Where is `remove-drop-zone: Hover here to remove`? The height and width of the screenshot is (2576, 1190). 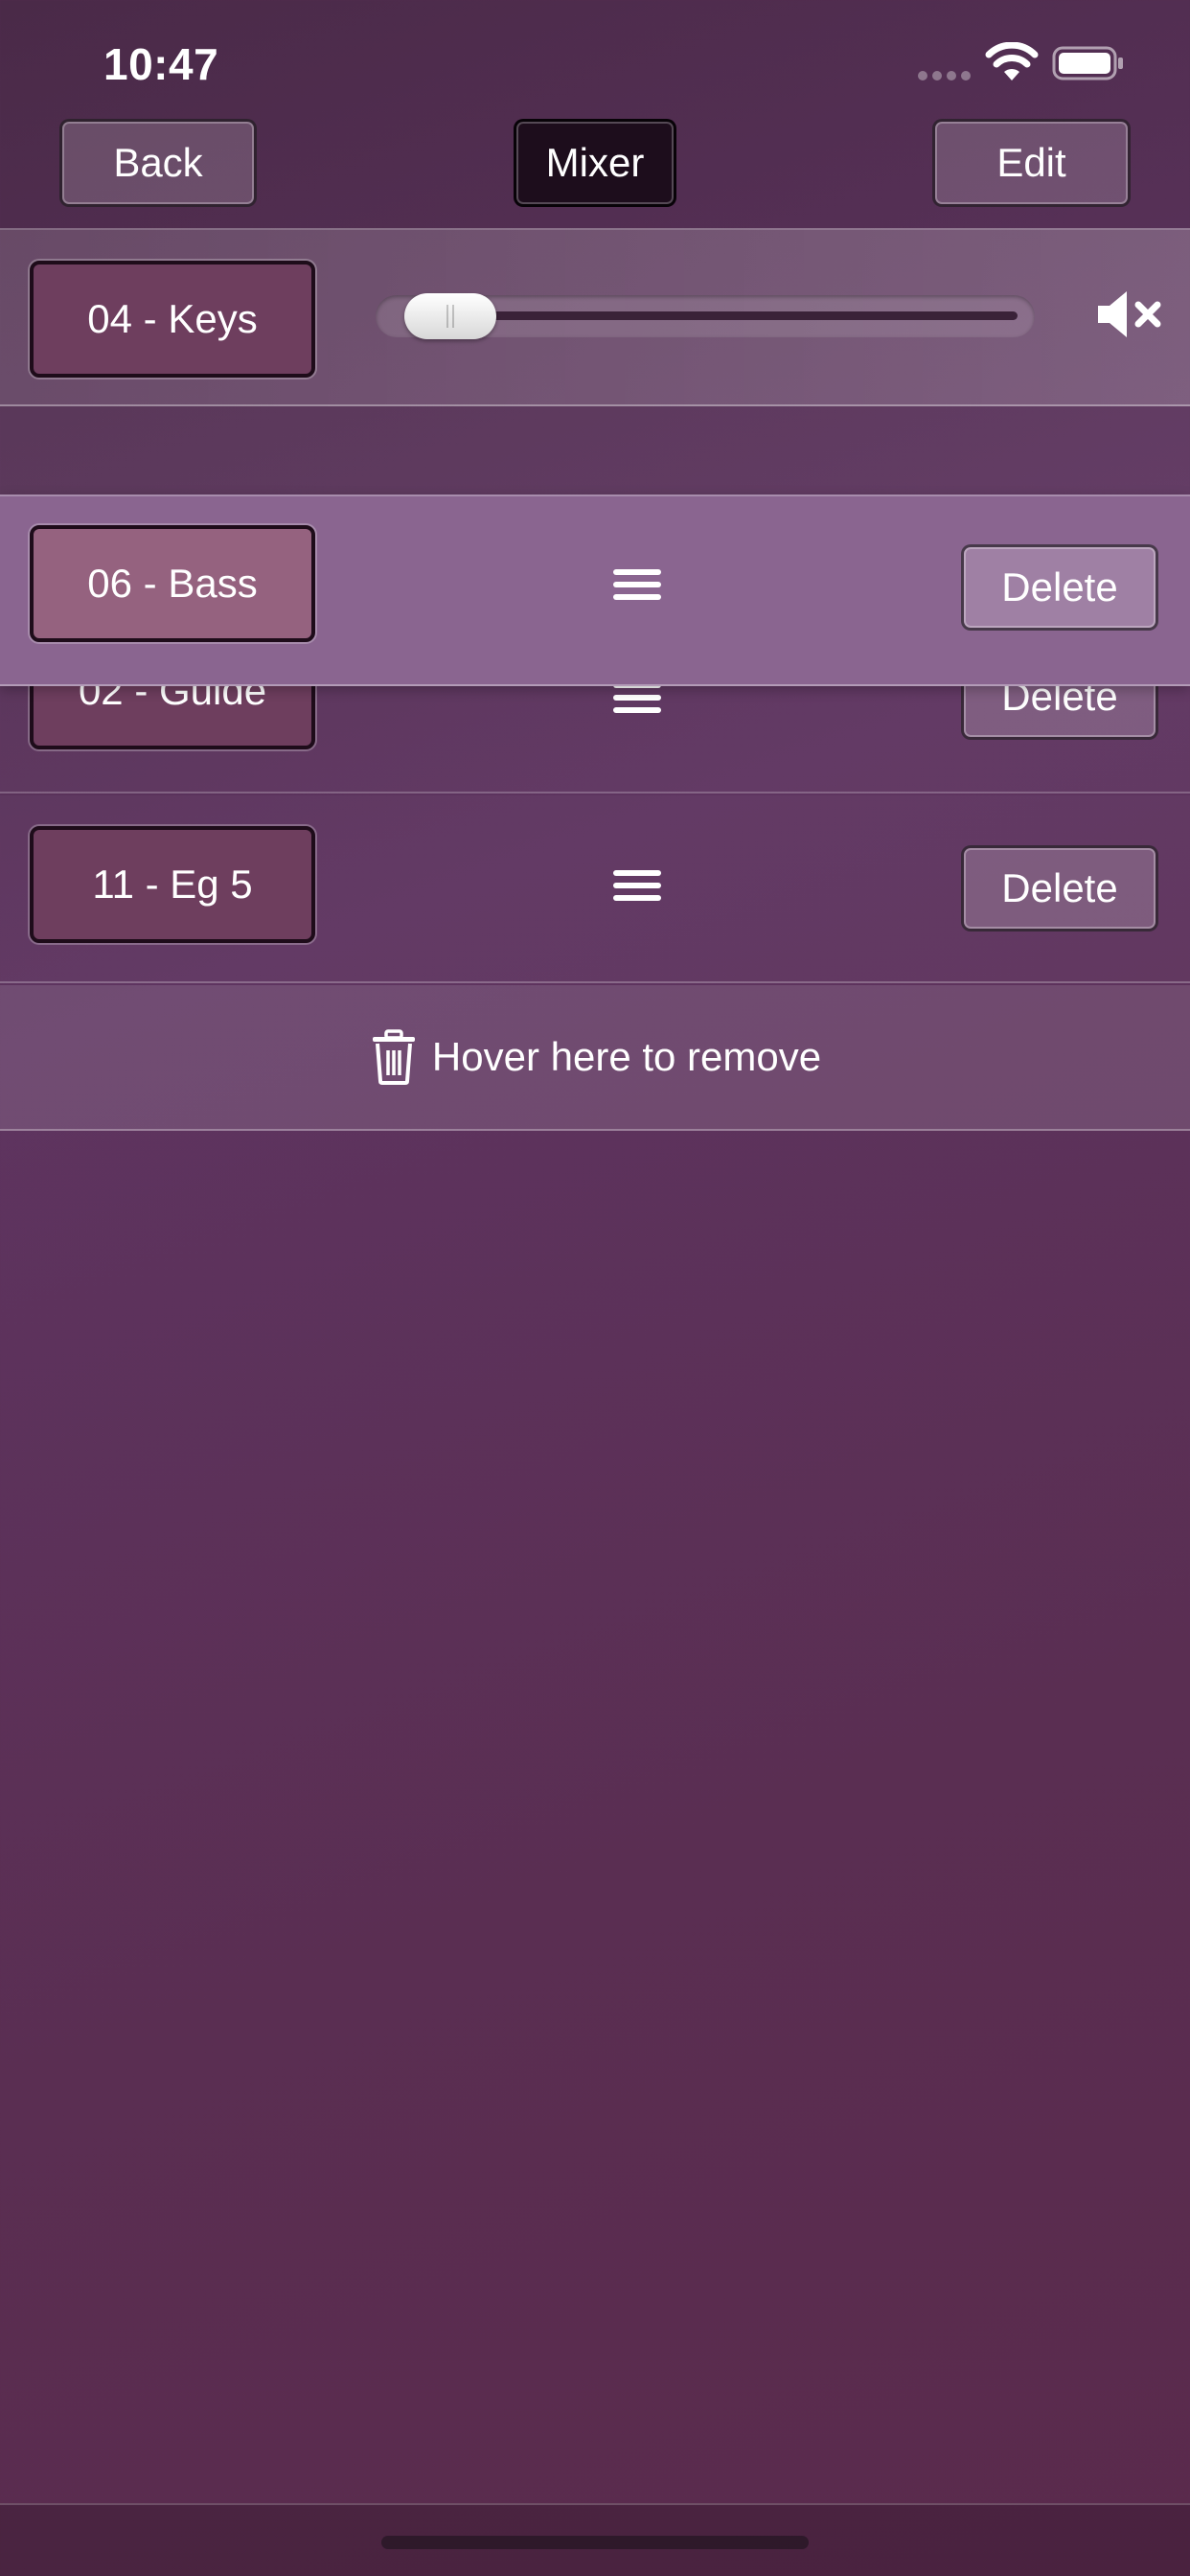
remove-drop-zone: Hover here to remove is located at coordinates (595, 1058).